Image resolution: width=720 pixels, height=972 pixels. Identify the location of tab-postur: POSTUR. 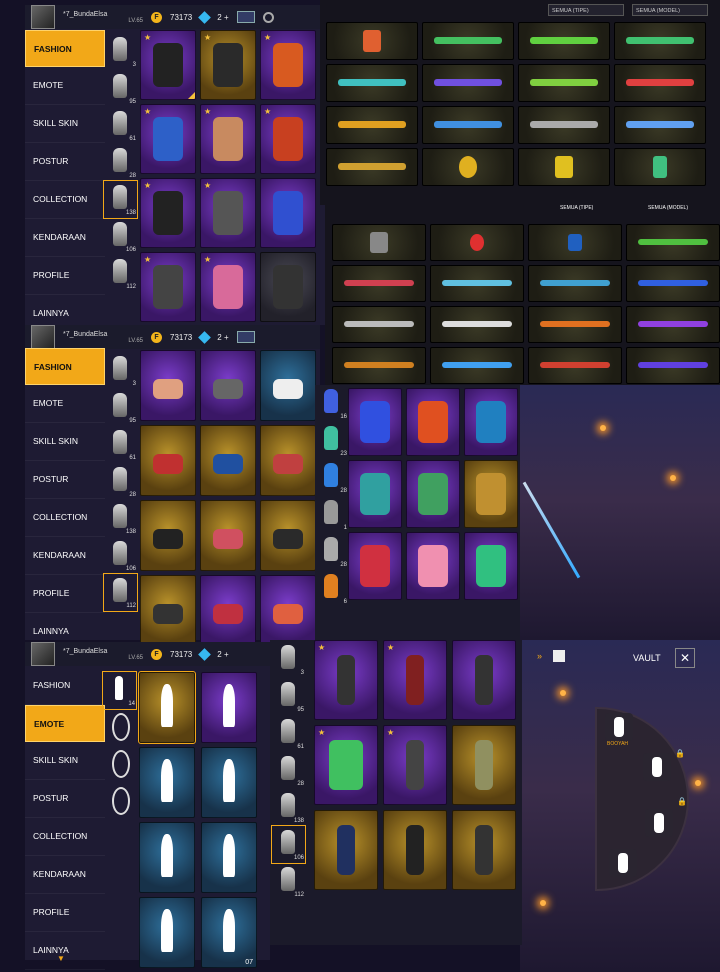
(65, 799).